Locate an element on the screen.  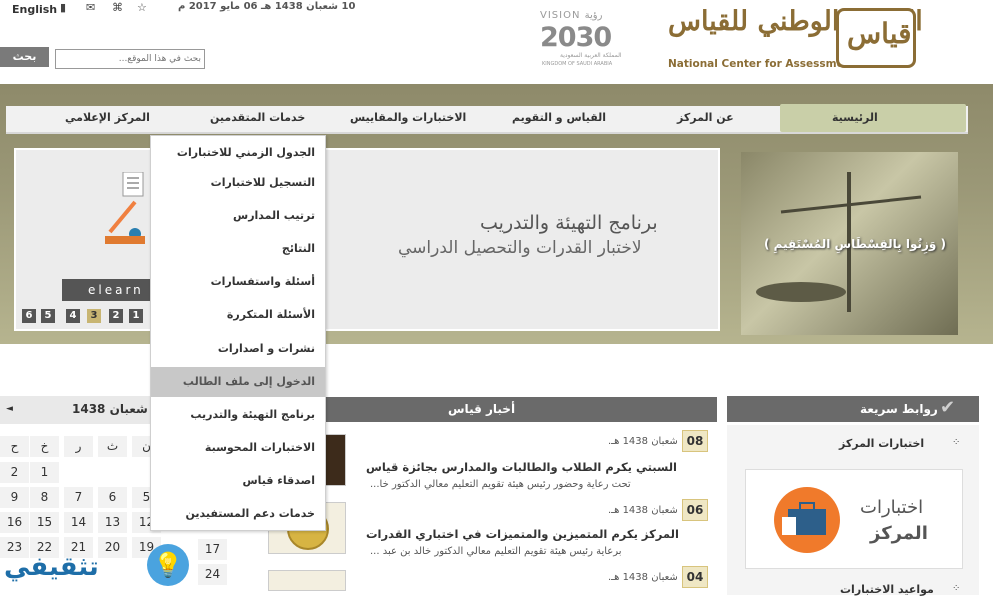
slide-title: برنامج التهيئة والتدريب is located at coordinates (569, 223).